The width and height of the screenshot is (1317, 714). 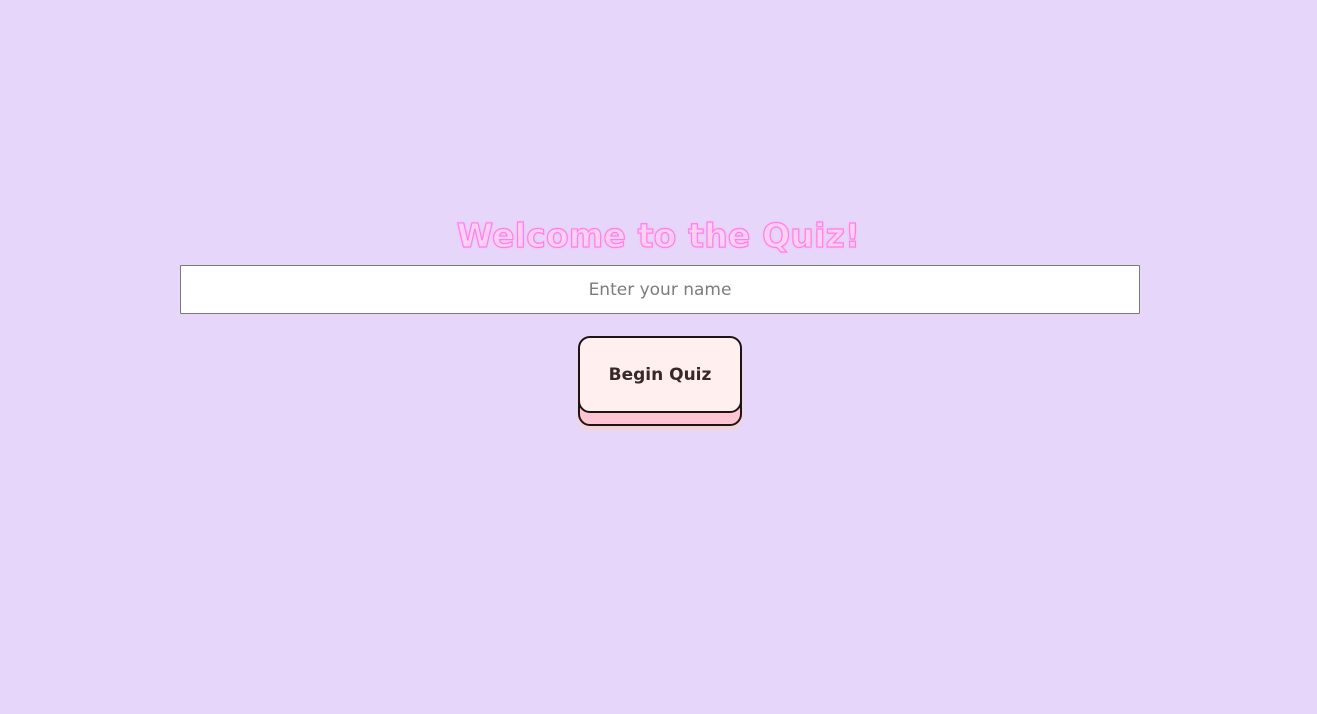 I want to click on page-title: Welcome to the Quiz!, so click(x=658, y=235).